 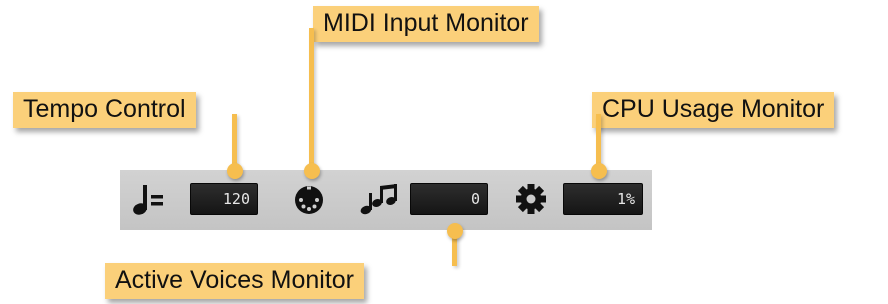 What do you see at coordinates (531, 199) in the screenshot?
I see `gear-icon` at bounding box center [531, 199].